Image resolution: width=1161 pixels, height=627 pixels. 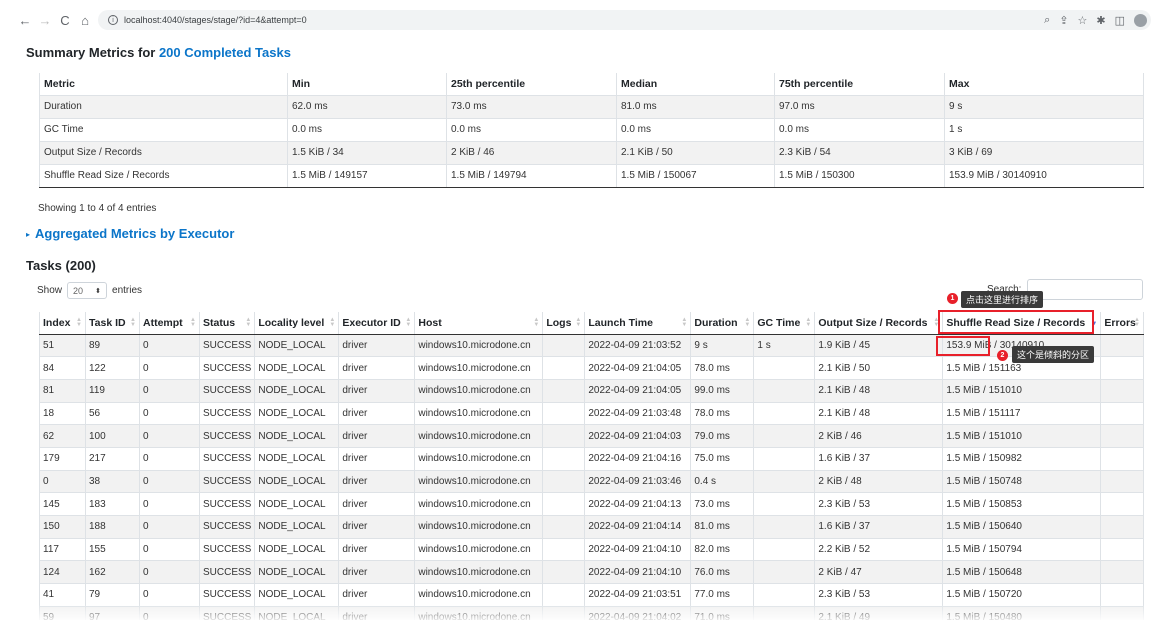 What do you see at coordinates (219, 322) in the screenshot?
I see `col-label: Status` at bounding box center [219, 322].